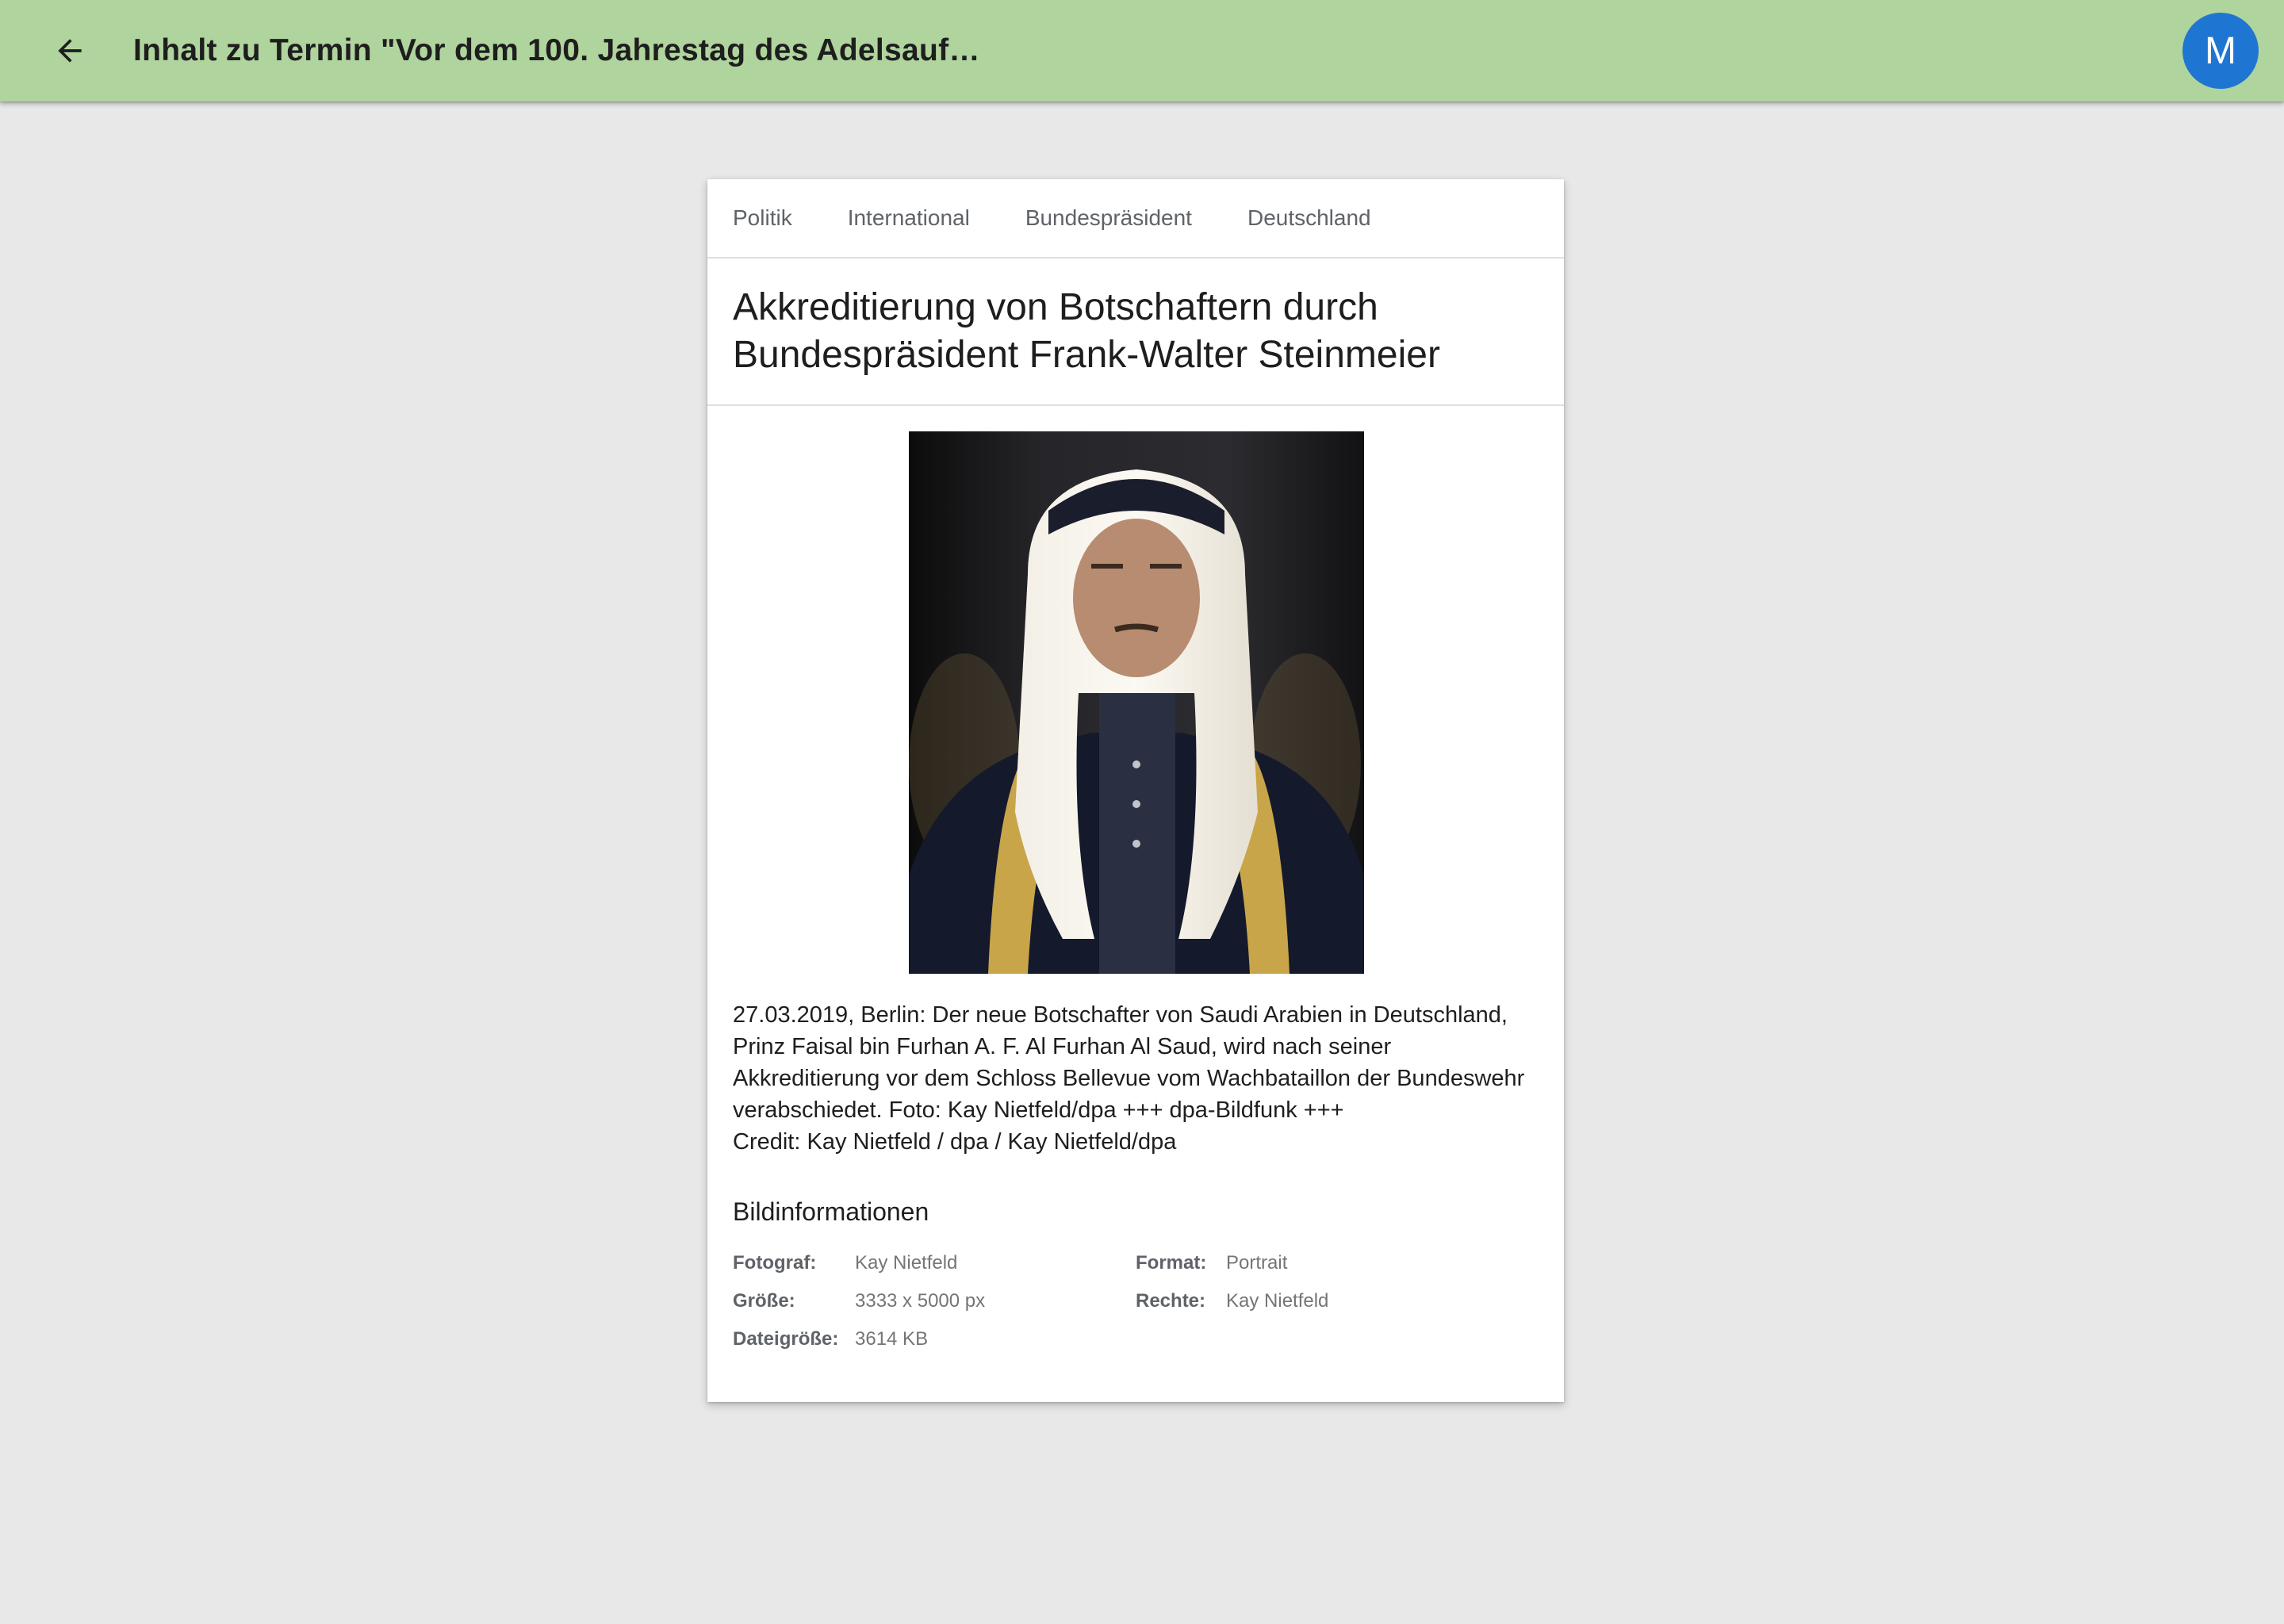  Describe the element at coordinates (1171, 1301) in the screenshot. I see `info-rechte-label: Rechte:` at that location.